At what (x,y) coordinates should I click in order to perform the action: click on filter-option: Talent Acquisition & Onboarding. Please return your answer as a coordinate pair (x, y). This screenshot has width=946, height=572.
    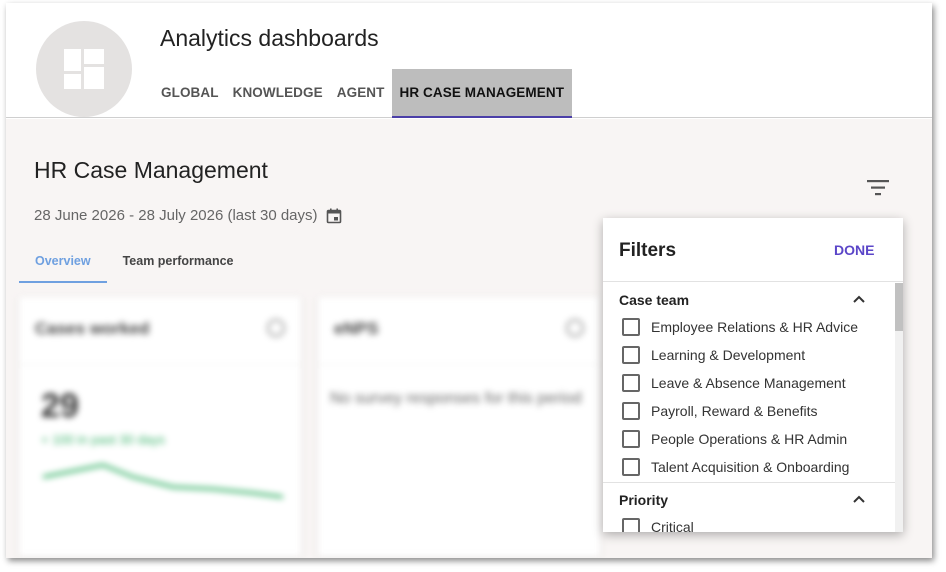
    Looking at the image, I should click on (749, 466).